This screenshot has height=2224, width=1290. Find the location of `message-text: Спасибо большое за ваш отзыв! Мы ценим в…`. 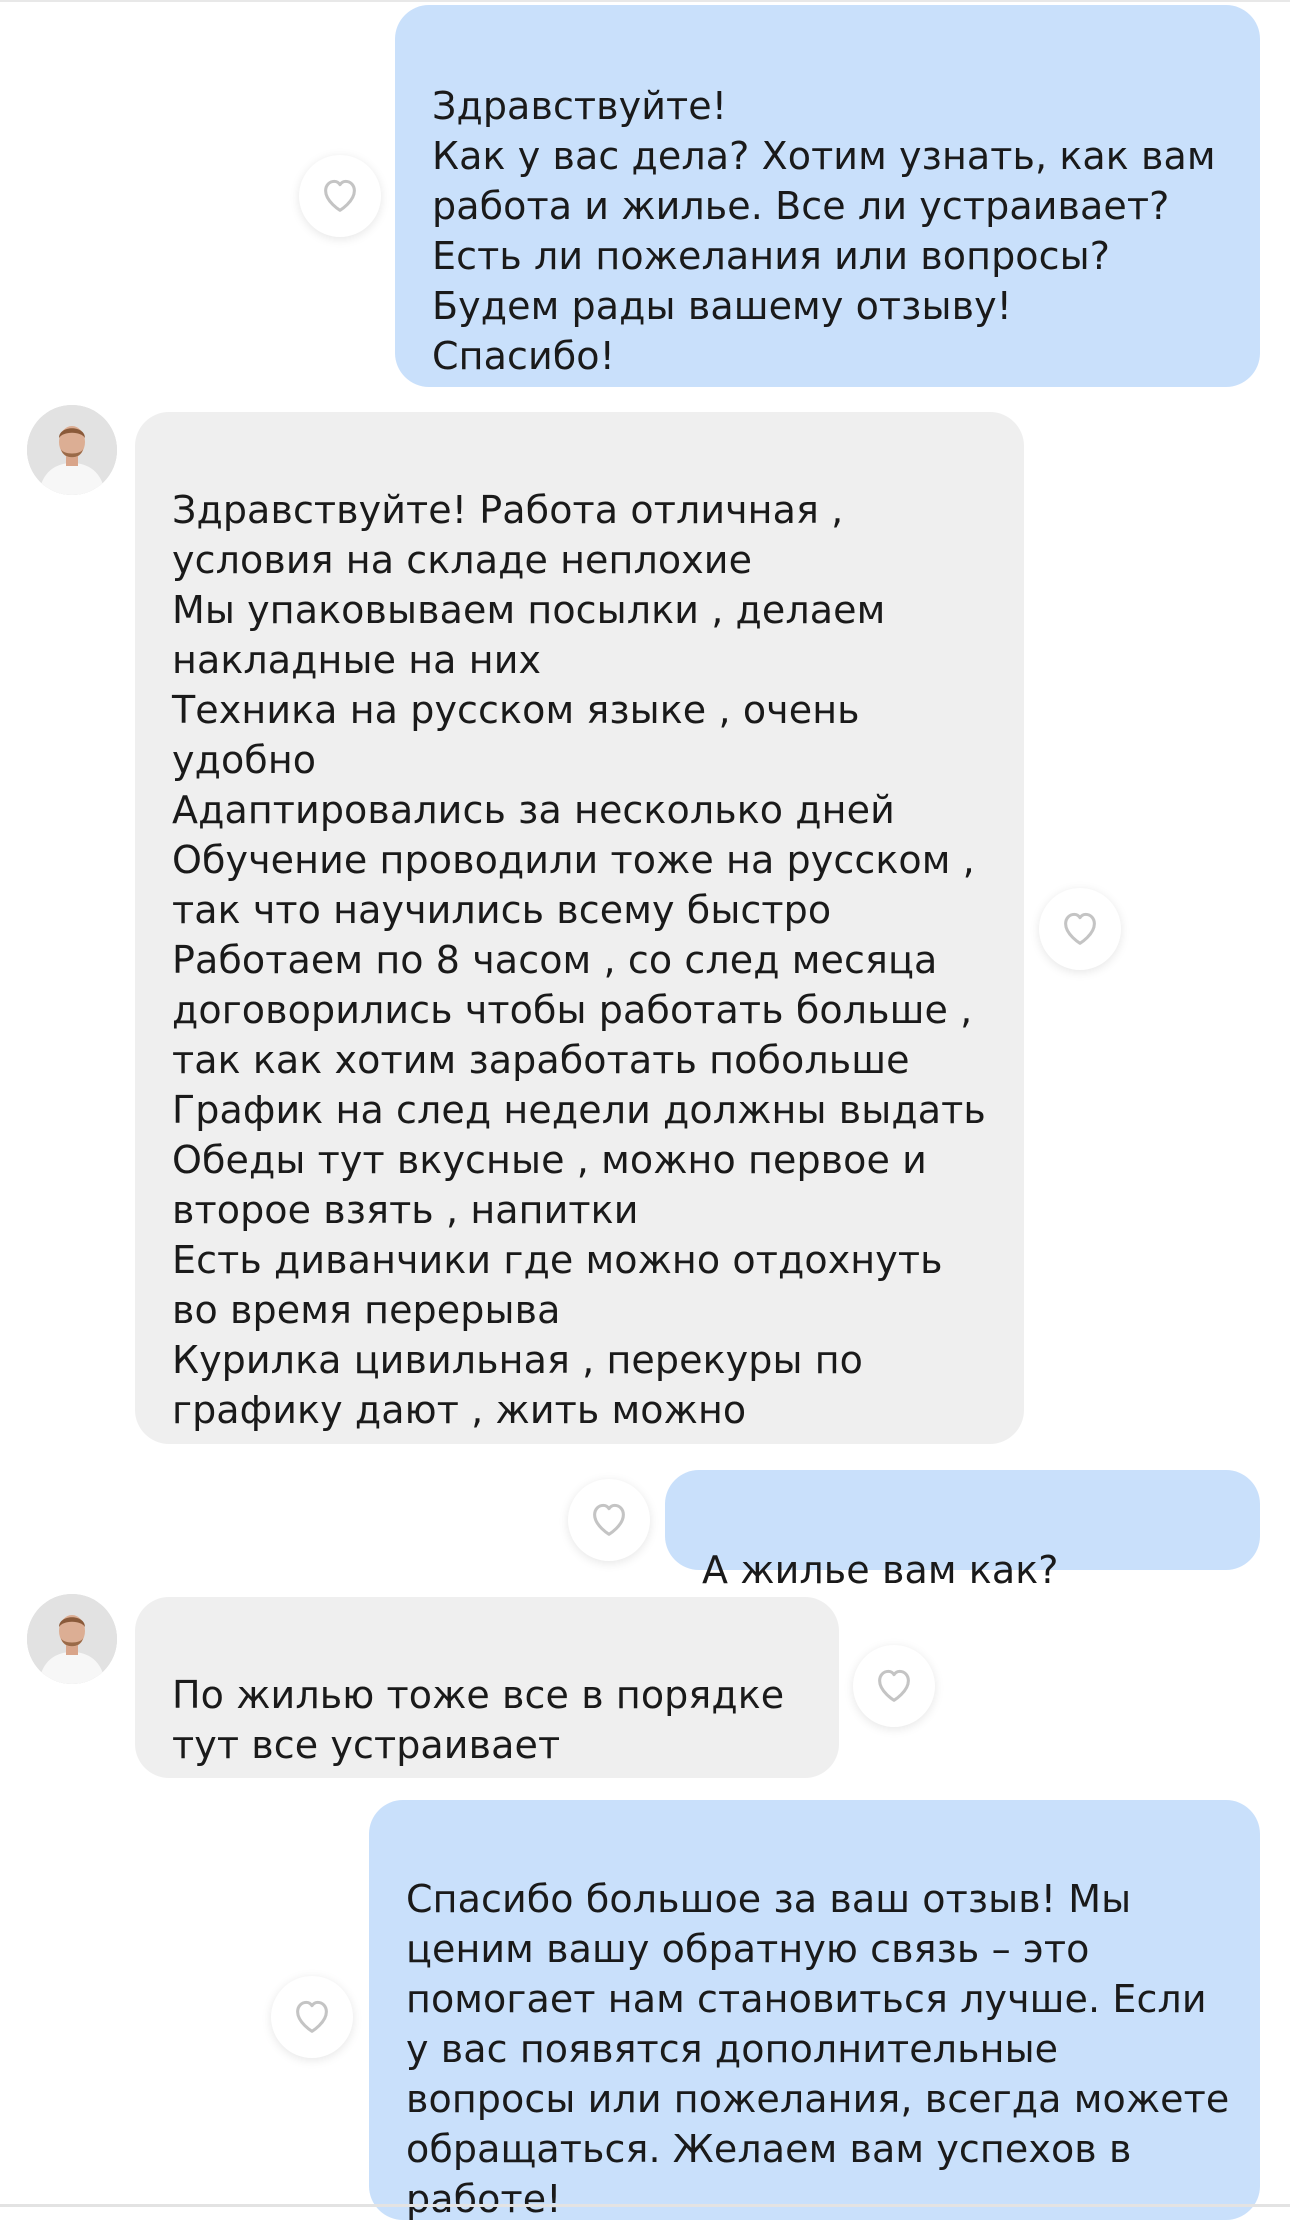

message-text: Спасибо большое за ваш отзыв! Мы ценим в… is located at coordinates (818, 2049).